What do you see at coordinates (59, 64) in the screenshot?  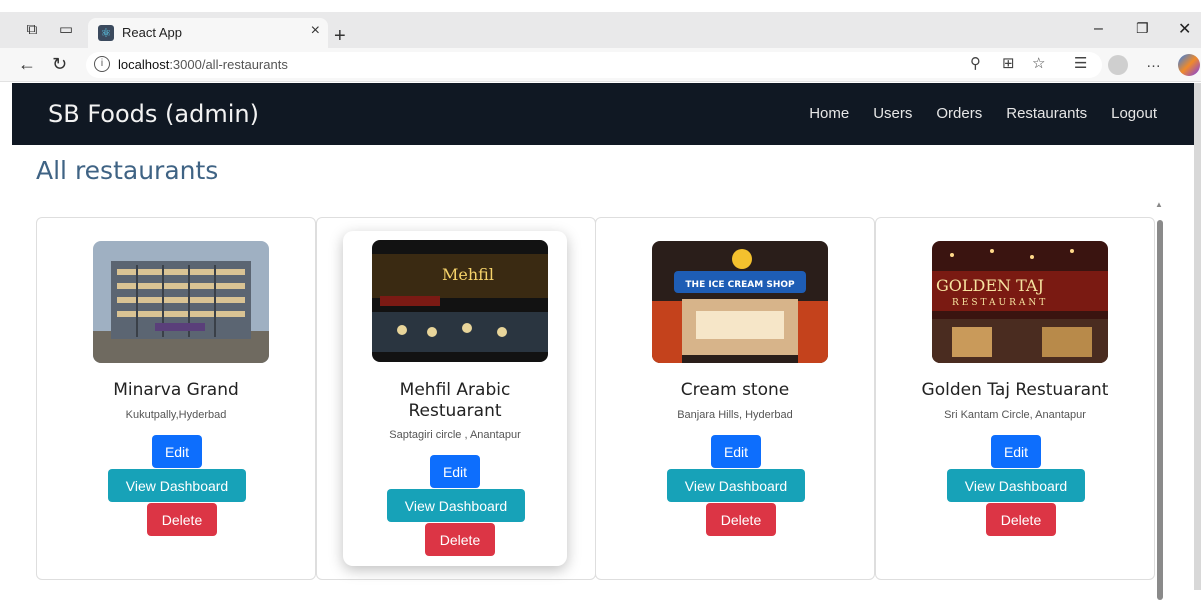 I see `reload-icon: ↻` at bounding box center [59, 64].